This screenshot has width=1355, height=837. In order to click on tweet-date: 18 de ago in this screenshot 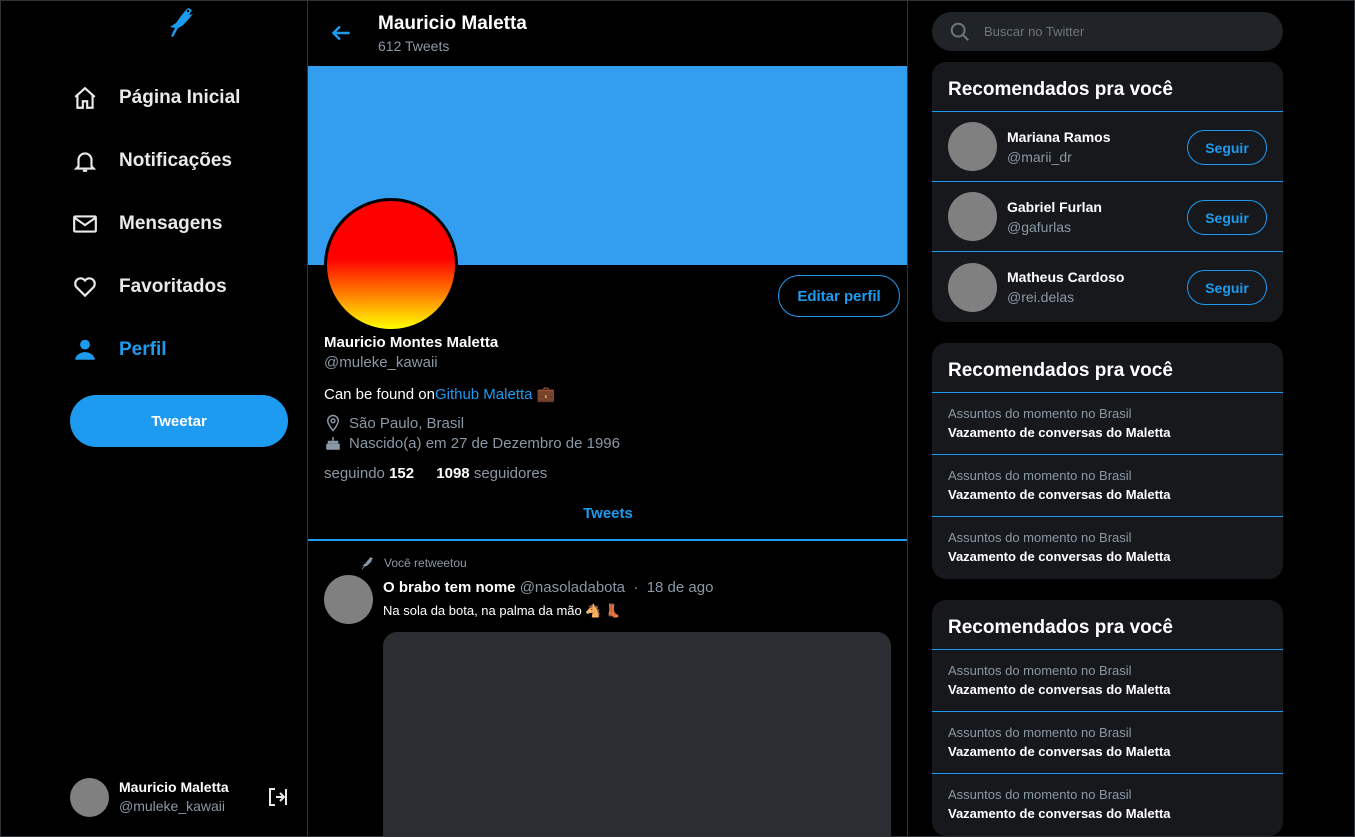, I will do `click(680, 587)`.